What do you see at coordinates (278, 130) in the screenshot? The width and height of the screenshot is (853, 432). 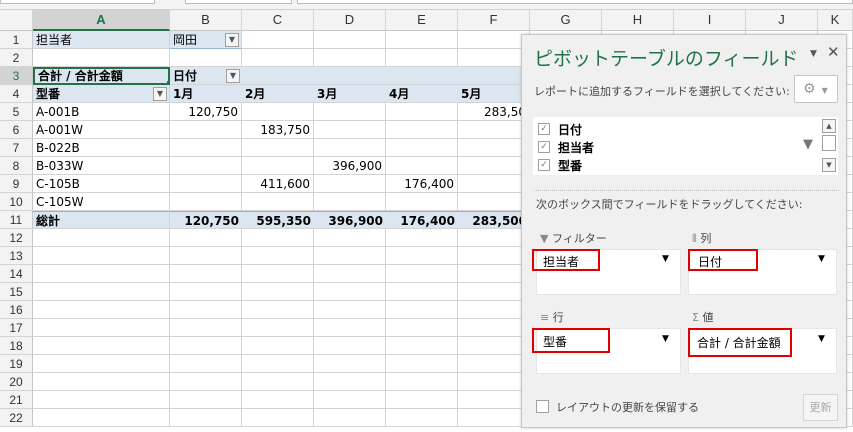 I see `pivot-value-cell: 183,750` at bounding box center [278, 130].